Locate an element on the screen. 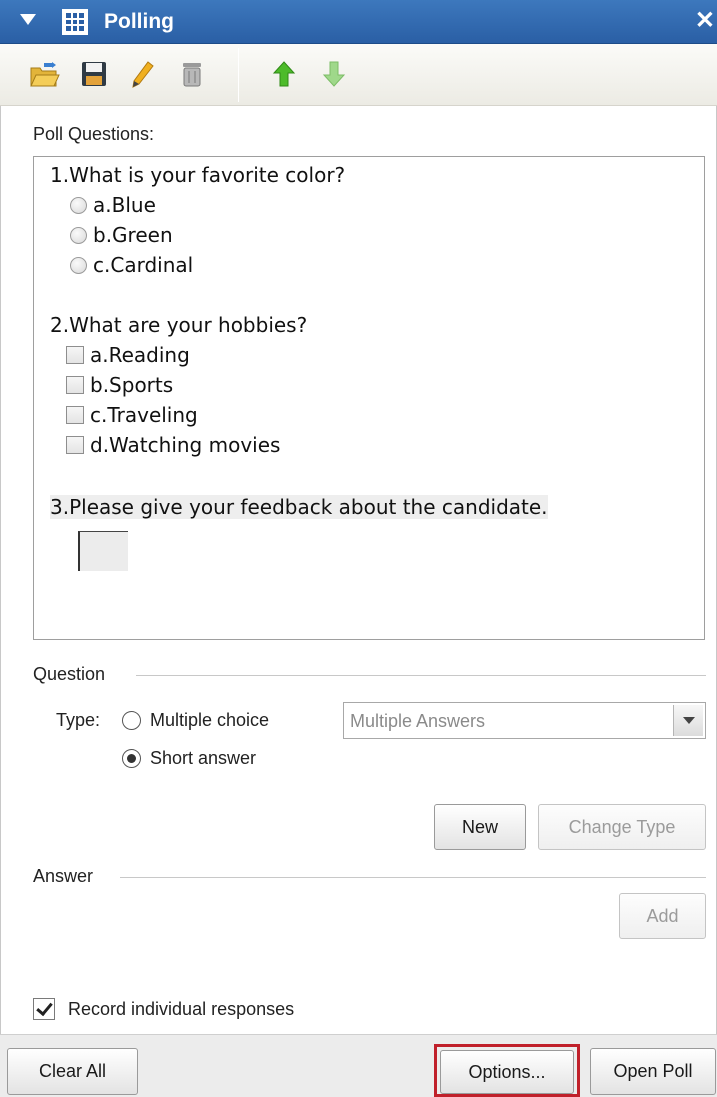 Image resolution: width=717 pixels, height=1097 pixels. question-1-option: a.Blue is located at coordinates (113, 205).